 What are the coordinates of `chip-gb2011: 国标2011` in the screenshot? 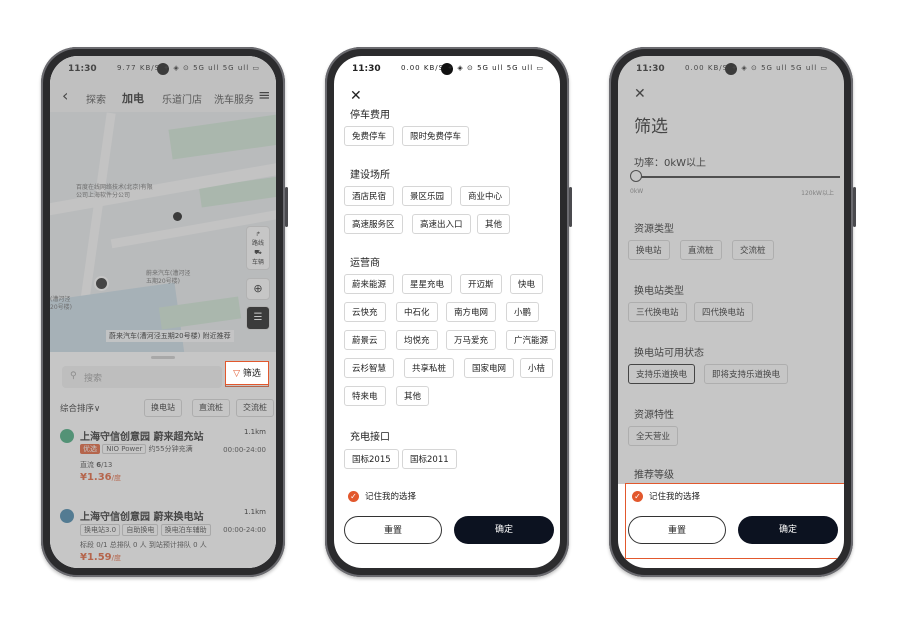 It's located at (429, 459).